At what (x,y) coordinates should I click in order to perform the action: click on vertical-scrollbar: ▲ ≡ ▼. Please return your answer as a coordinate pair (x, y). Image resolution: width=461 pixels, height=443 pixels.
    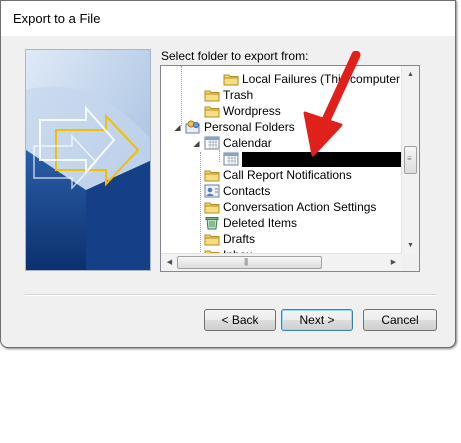
    Looking at the image, I should click on (410, 160).